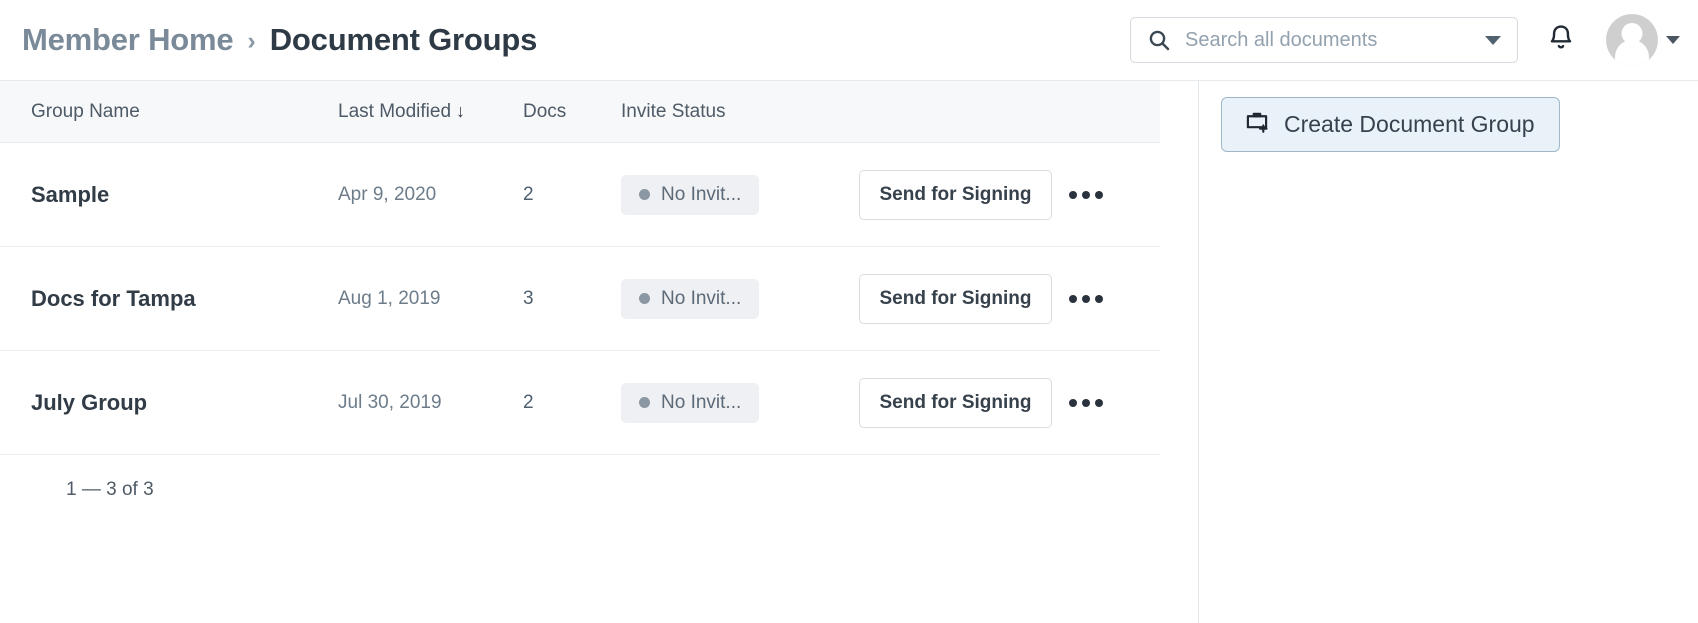 The image size is (1698, 623). I want to click on search-box, so click(1324, 40).